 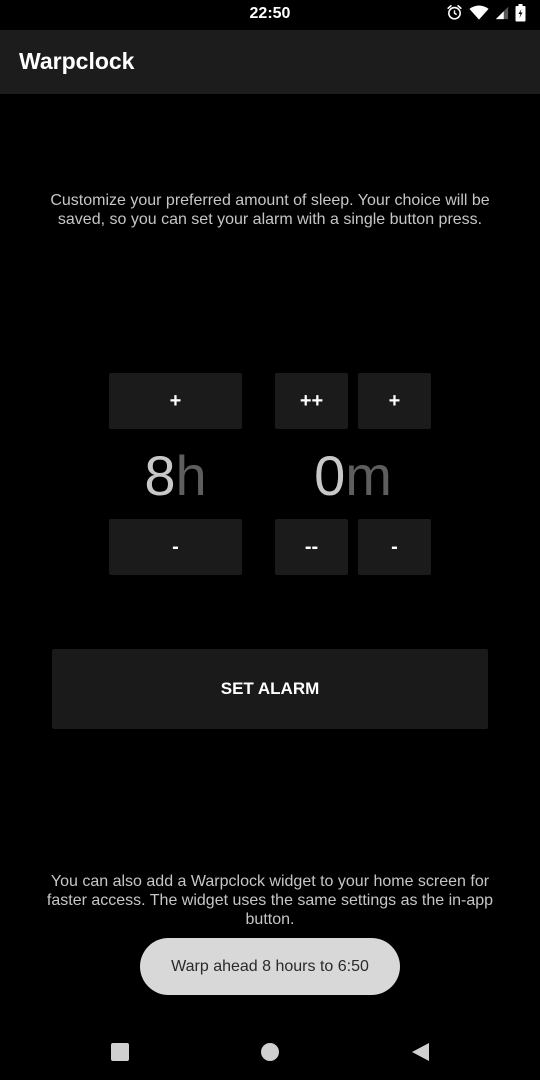 I want to click on home-icon, so click(x=270, y=1052).